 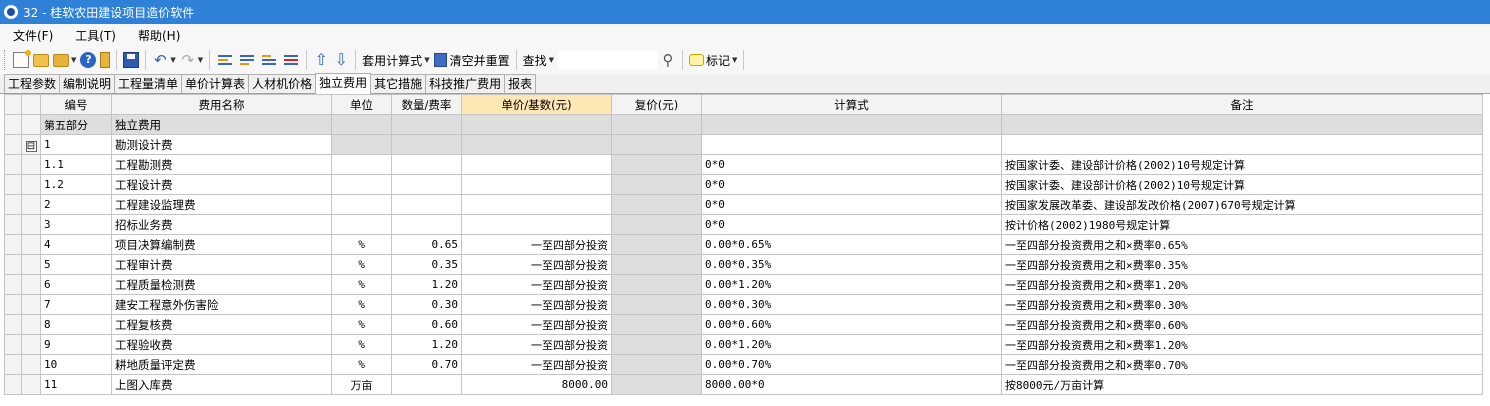 I want to click on table-row: 11 上图入库费 万亩 8000.00 8000.00*0 按8000元/万亩计算, so click(x=743, y=384).